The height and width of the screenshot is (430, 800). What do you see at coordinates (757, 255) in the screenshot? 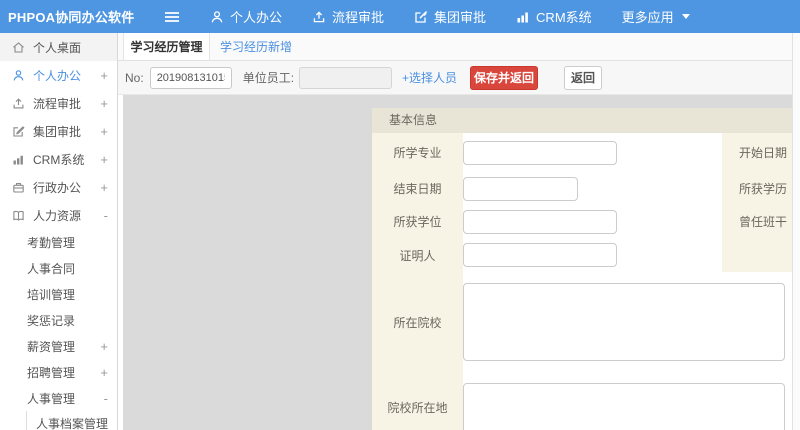
I see `empty-right-cell` at bounding box center [757, 255].